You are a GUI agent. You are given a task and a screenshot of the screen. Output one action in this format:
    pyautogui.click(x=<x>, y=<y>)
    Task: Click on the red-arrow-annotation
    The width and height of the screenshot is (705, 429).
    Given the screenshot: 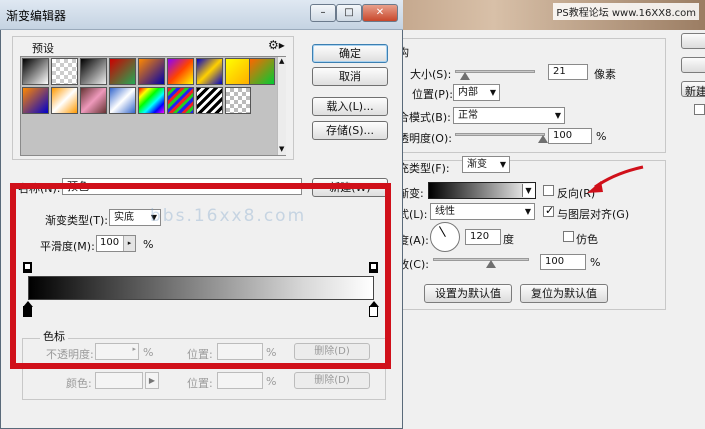 What is the action you would take?
    pyautogui.click(x=615, y=179)
    